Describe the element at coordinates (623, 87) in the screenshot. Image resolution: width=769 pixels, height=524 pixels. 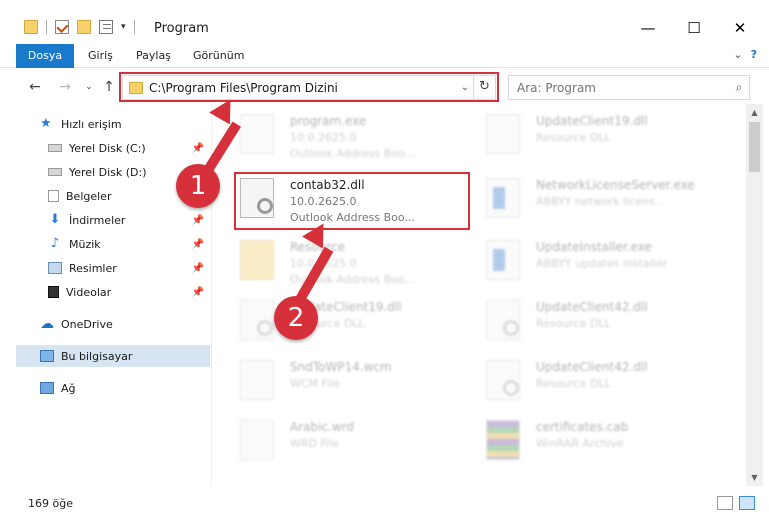
I see `search-input` at that location.